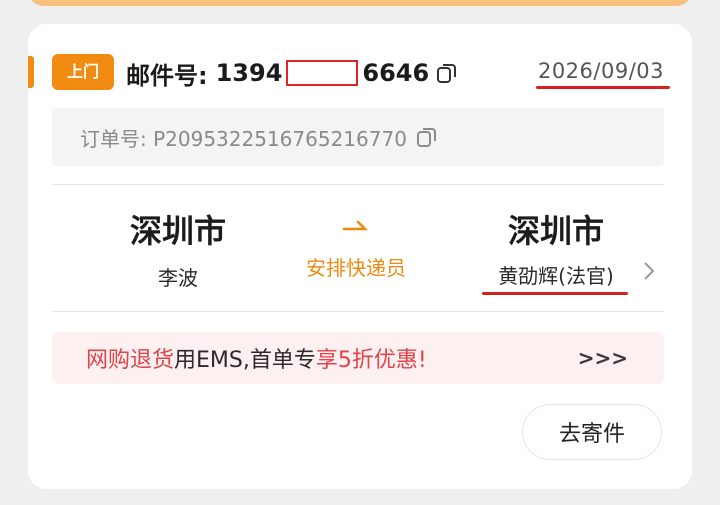 This screenshot has height=505, width=720. Describe the element at coordinates (396, 73) in the screenshot. I see `mail-number-suffix: 6646` at that location.